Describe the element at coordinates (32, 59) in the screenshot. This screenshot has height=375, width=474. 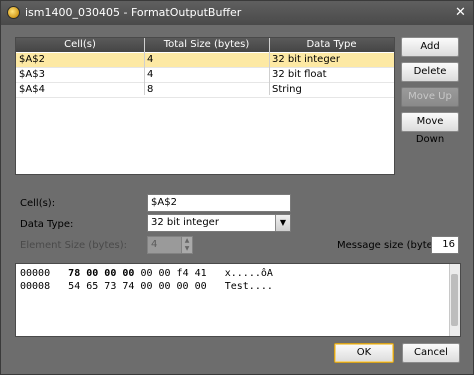
I see `cell-cells: $A$2` at that location.